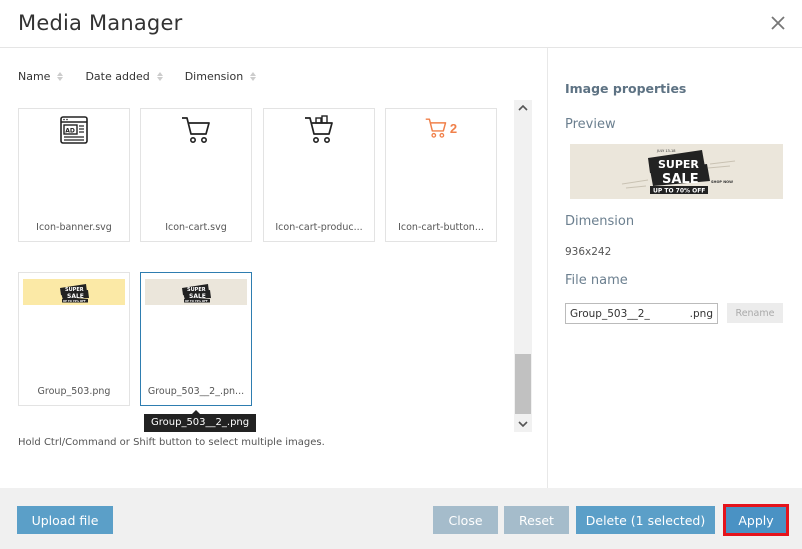 The height and width of the screenshot is (549, 802). Describe the element at coordinates (74, 391) in the screenshot. I see `file-name: Group_503.png` at that location.